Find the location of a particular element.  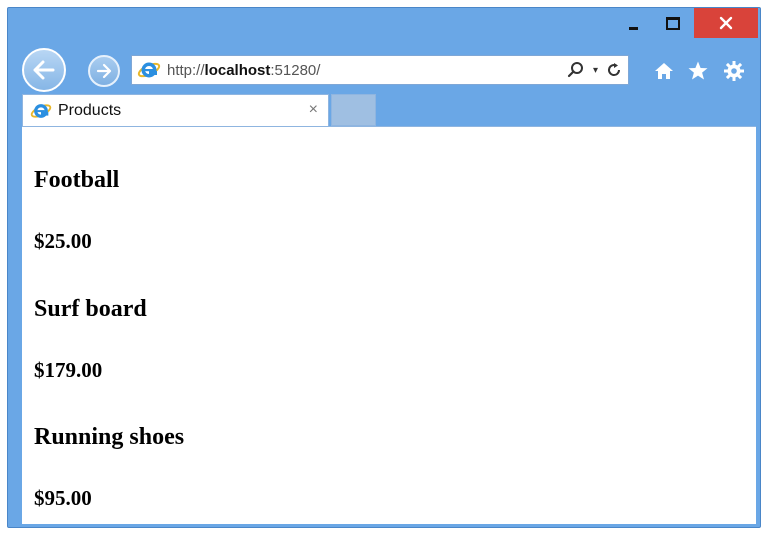

url-prefix: http:// is located at coordinates (186, 70).